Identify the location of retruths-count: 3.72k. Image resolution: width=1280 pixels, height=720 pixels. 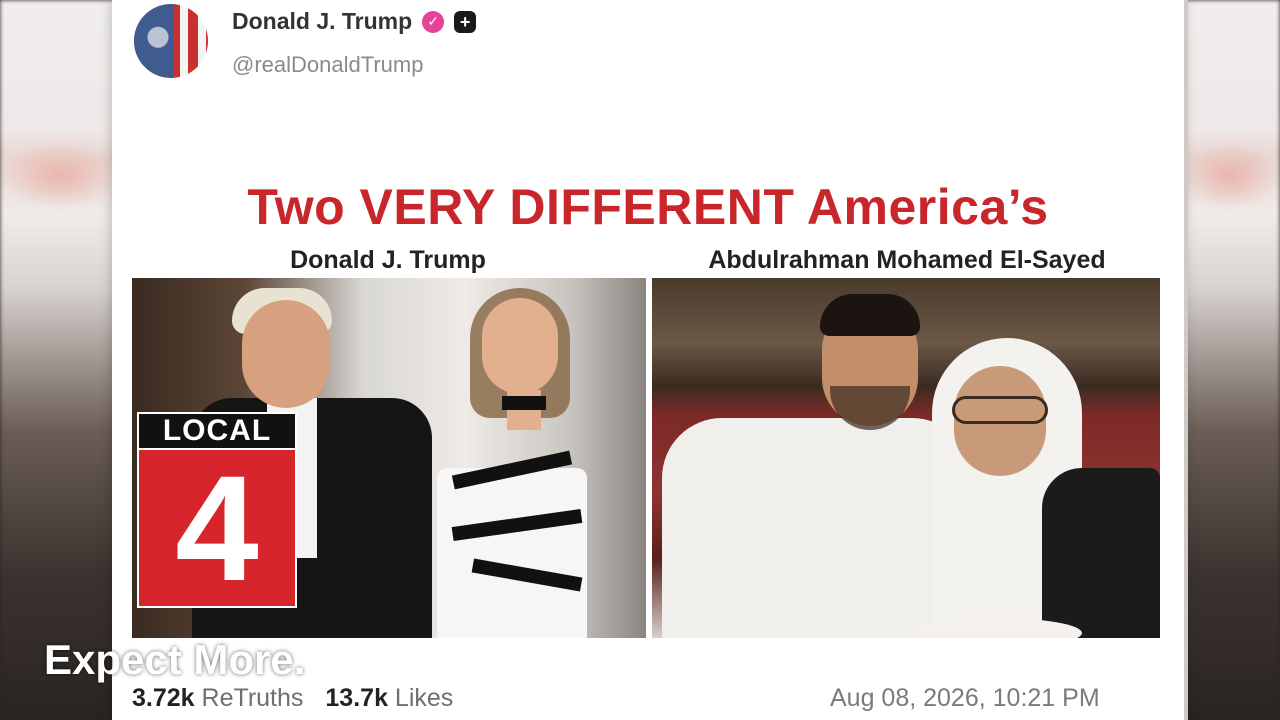
(163, 698).